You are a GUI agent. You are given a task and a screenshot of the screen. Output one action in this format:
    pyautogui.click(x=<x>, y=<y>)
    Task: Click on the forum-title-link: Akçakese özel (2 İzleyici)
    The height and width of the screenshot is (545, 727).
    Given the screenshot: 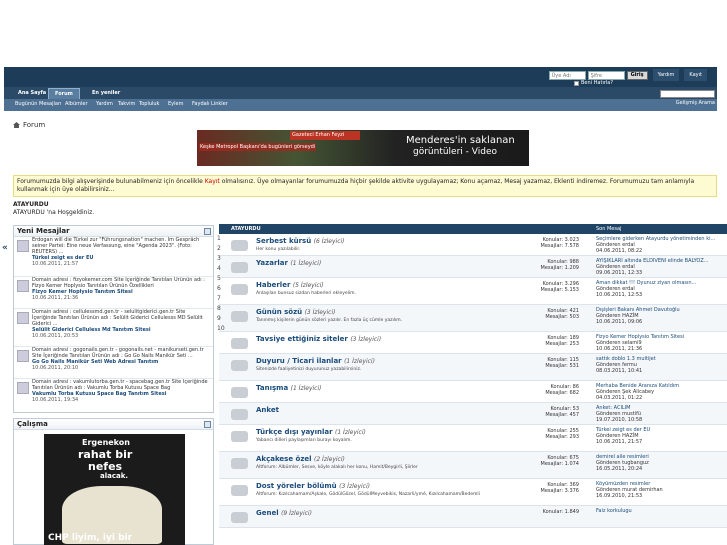 What is the action you would take?
    pyautogui.click(x=300, y=459)
    